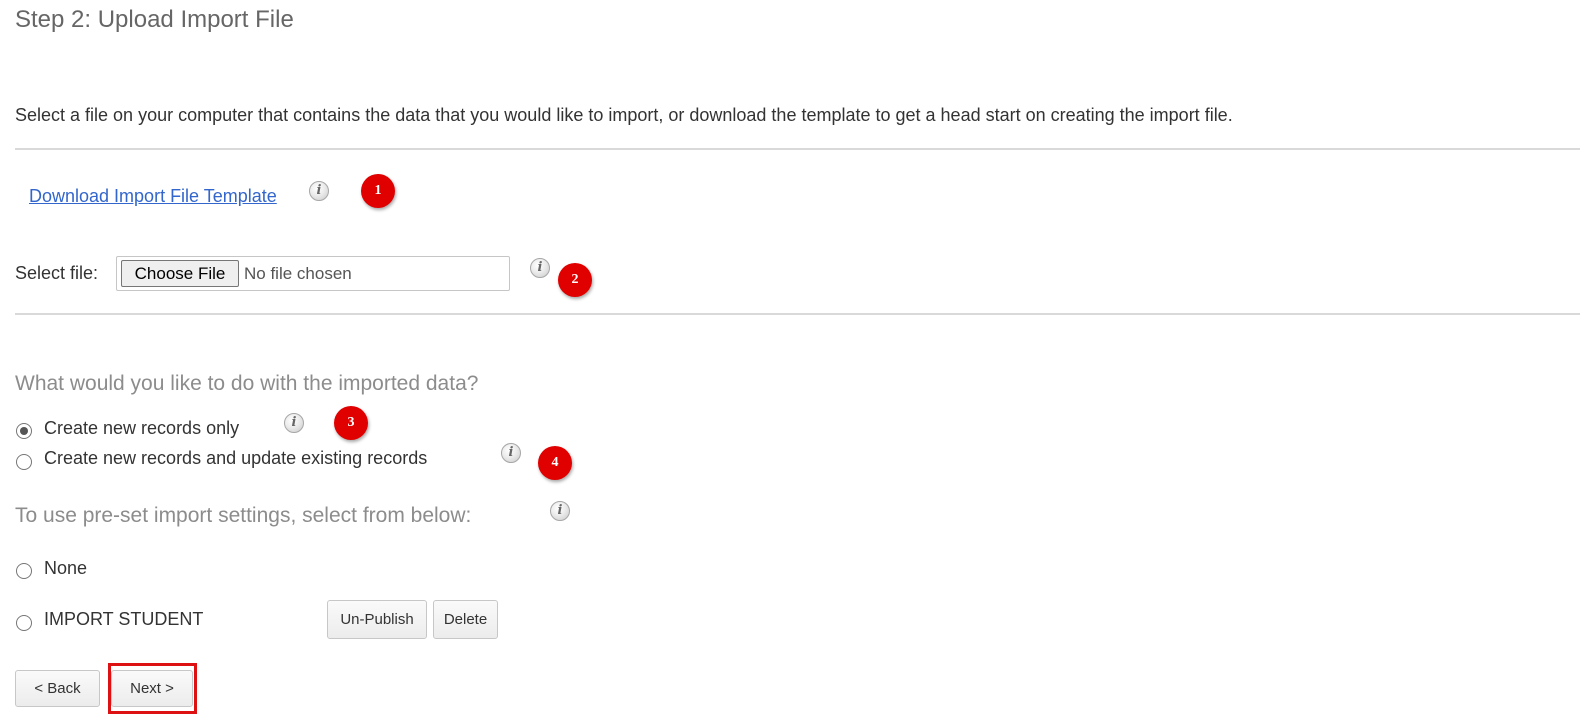 Image resolution: width=1580 pixels, height=726 pixels. Describe the element at coordinates (153, 196) in the screenshot. I see `download-template-link: Download Import File Template` at that location.